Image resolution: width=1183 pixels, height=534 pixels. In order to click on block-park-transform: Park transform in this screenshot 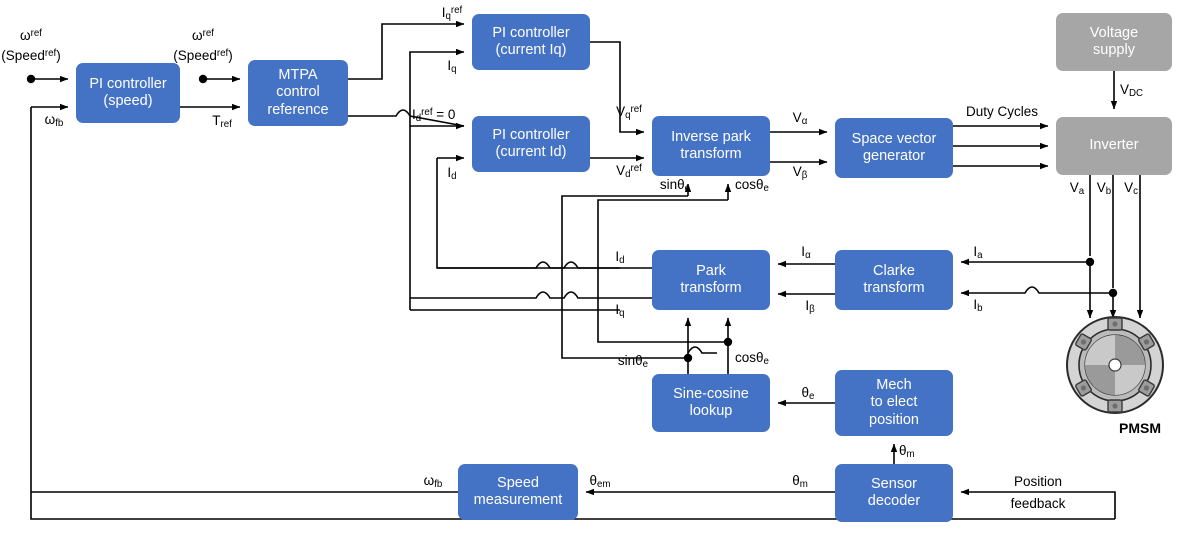, I will do `click(711, 280)`.